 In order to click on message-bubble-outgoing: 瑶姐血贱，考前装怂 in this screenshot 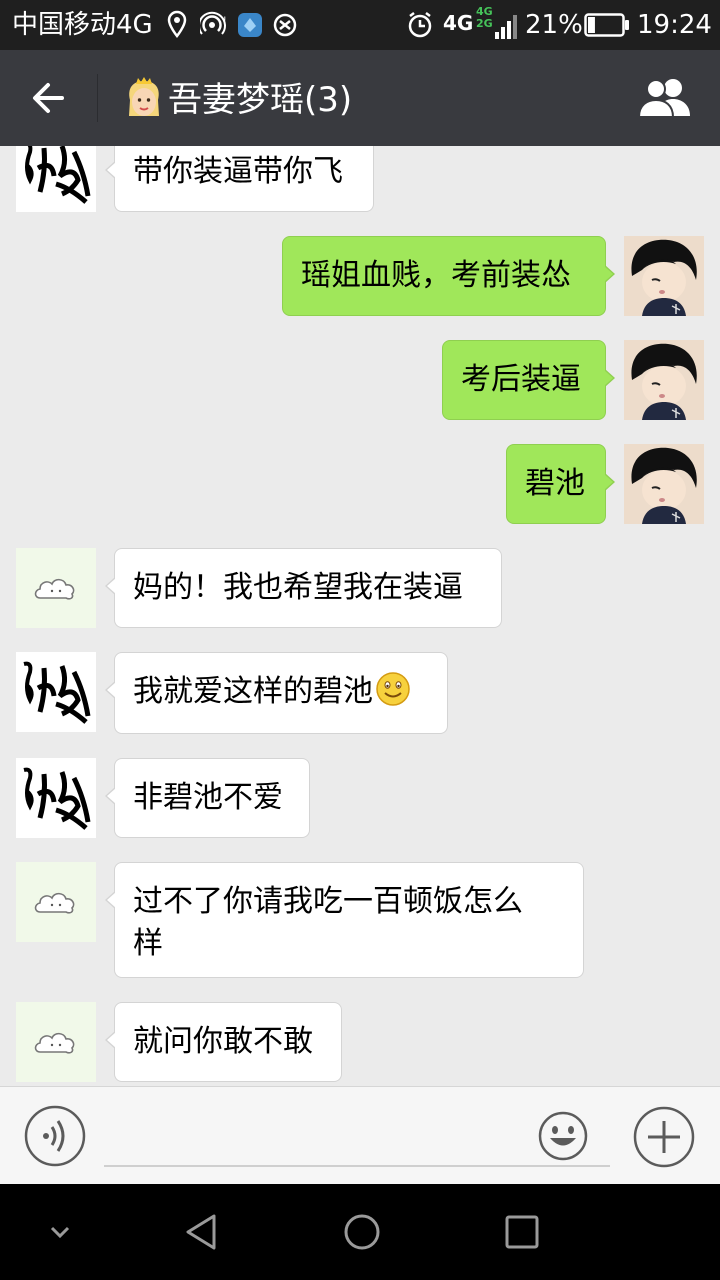, I will do `click(448, 276)`.